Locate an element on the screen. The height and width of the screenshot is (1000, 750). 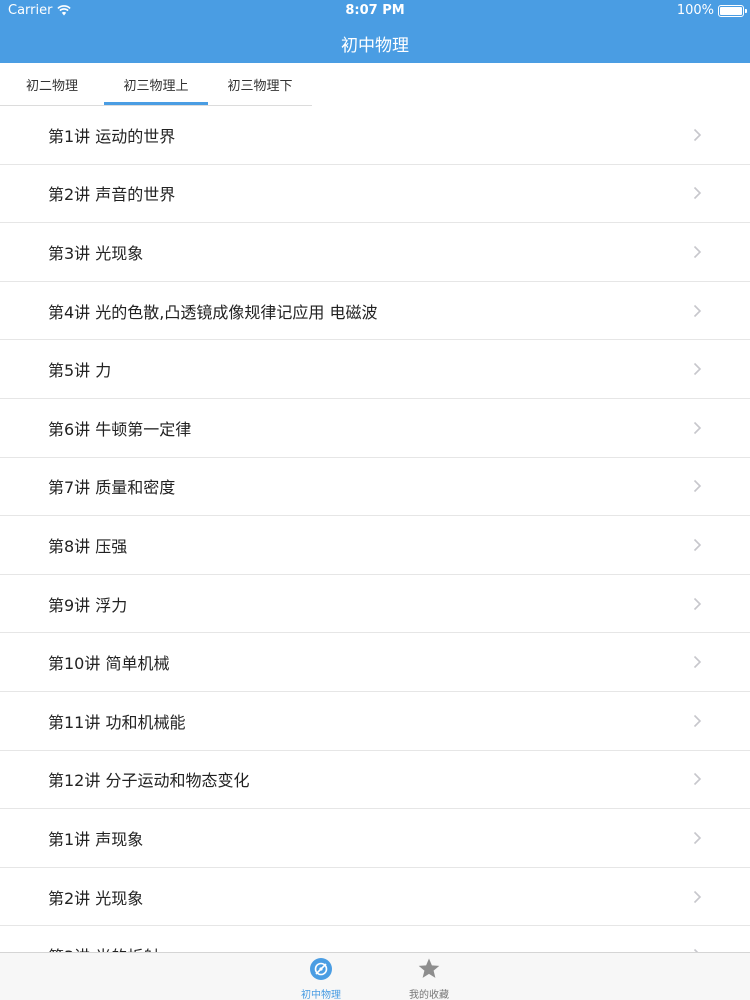
list-item-label: 第3讲 光的折射 is located at coordinates (103, 947).